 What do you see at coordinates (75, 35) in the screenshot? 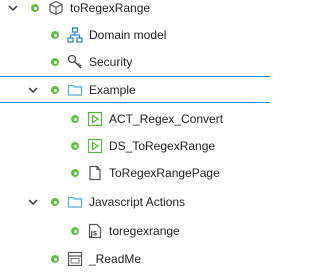
I see `domain-model-icon` at bounding box center [75, 35].